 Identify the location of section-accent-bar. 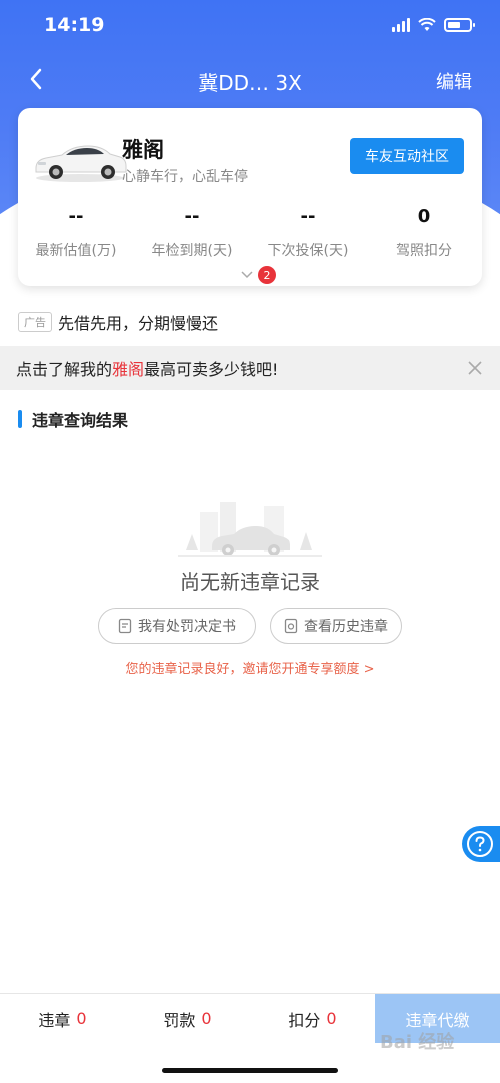
(20, 419).